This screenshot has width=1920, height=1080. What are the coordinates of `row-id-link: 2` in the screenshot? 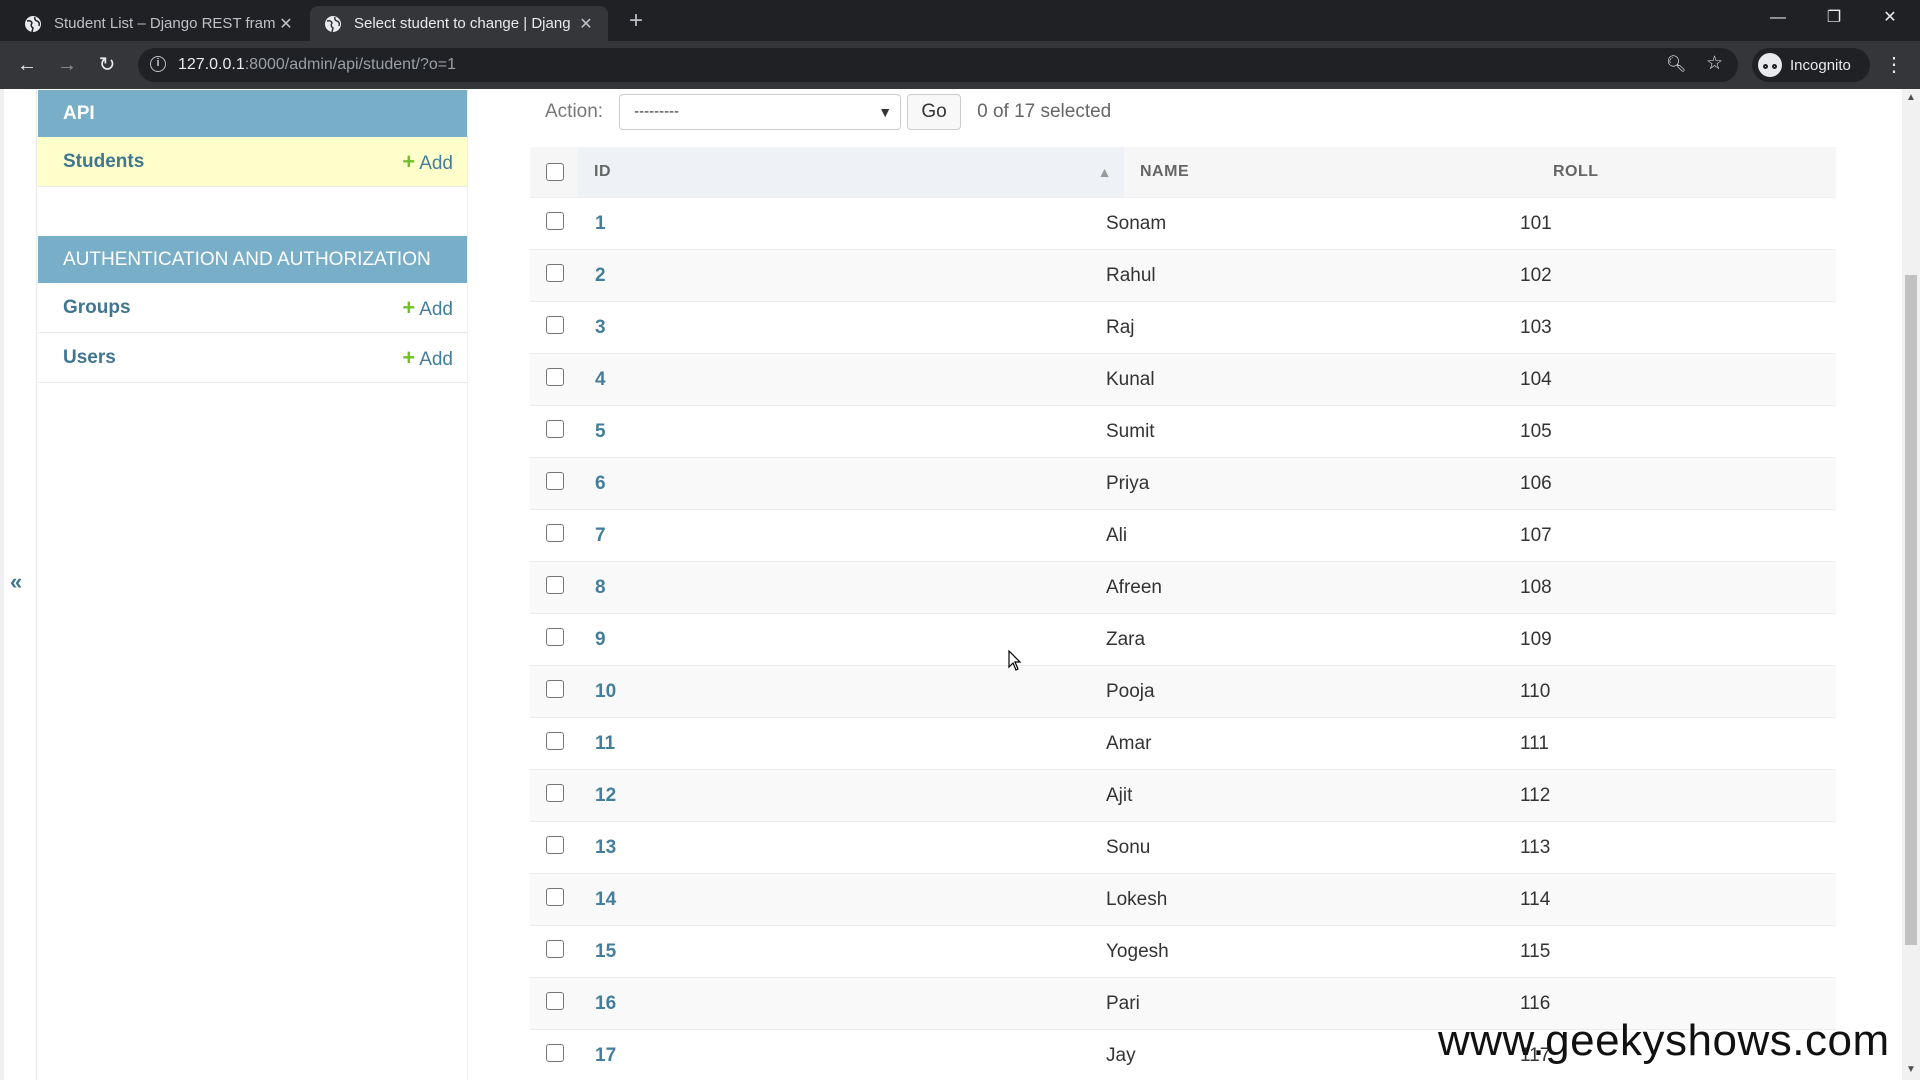 It's located at (600, 275).